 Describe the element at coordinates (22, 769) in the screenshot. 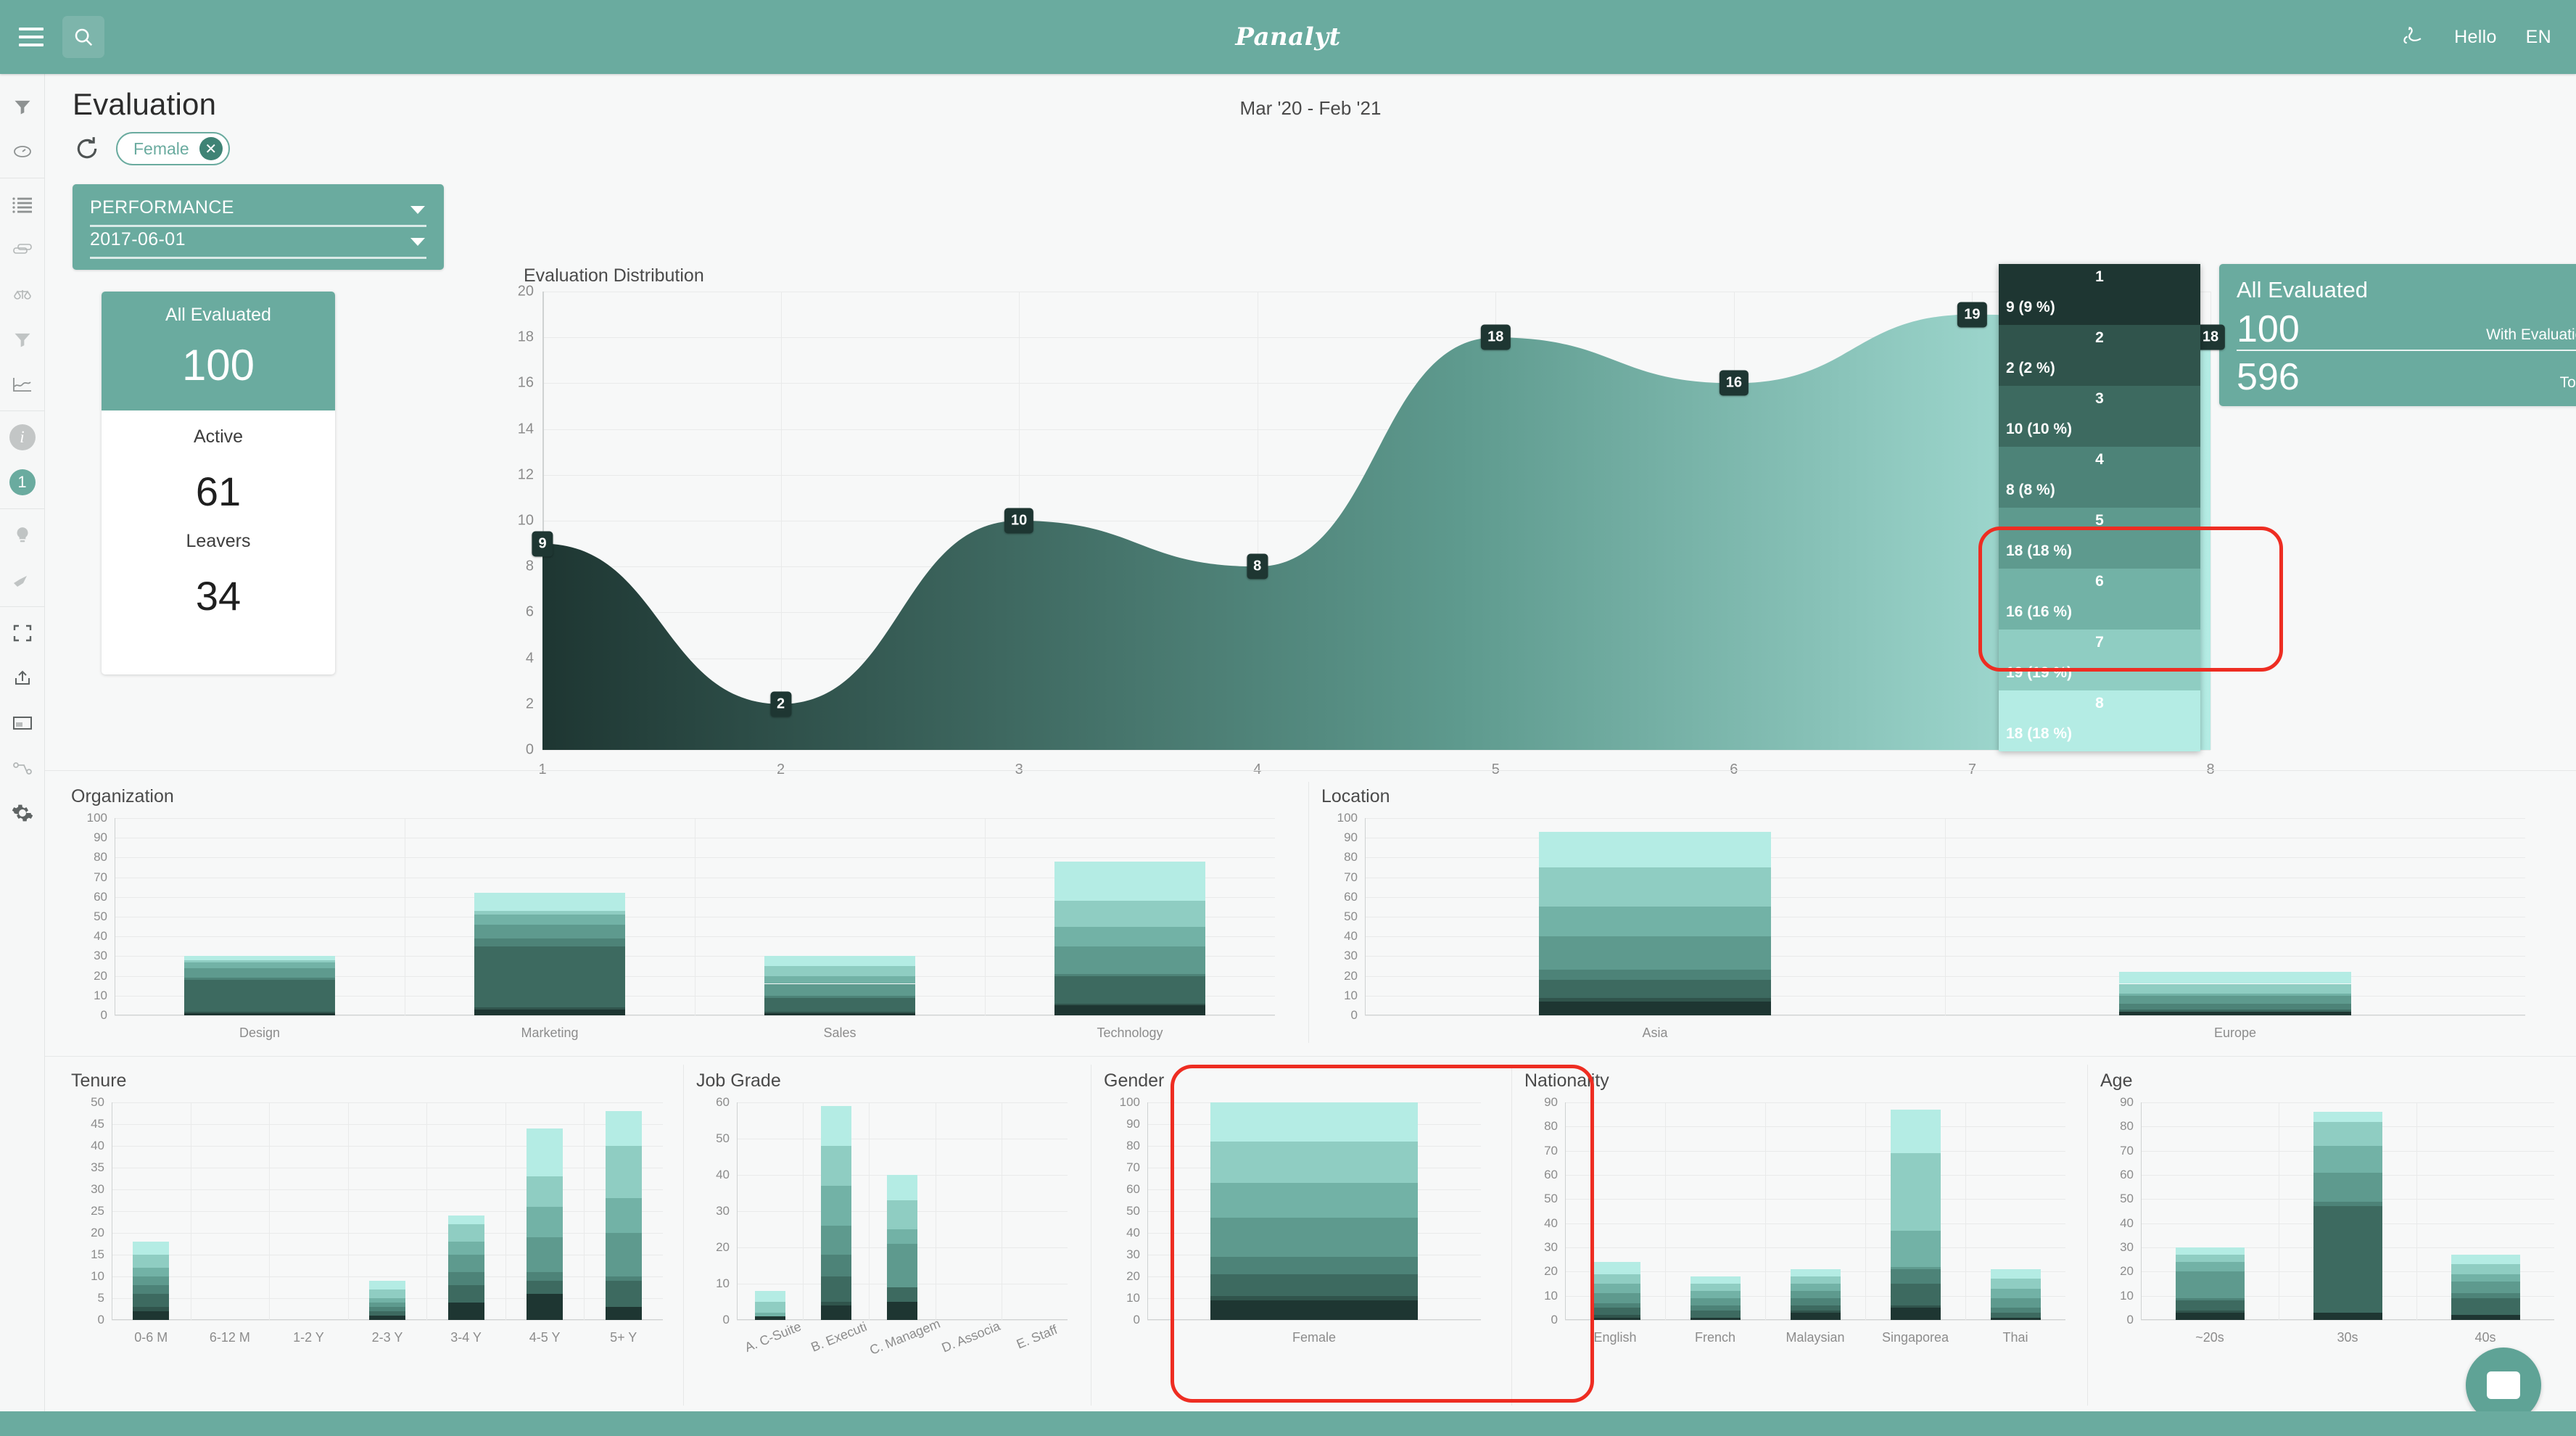

I see `sidebar-item-node-link` at that location.